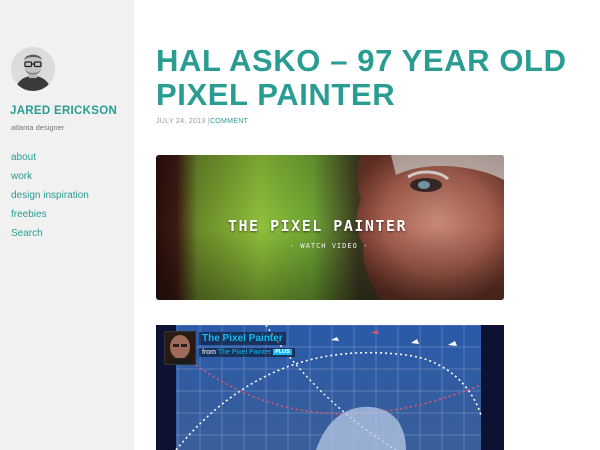 The height and width of the screenshot is (450, 600). I want to click on nav-link-about: about, so click(23, 157).